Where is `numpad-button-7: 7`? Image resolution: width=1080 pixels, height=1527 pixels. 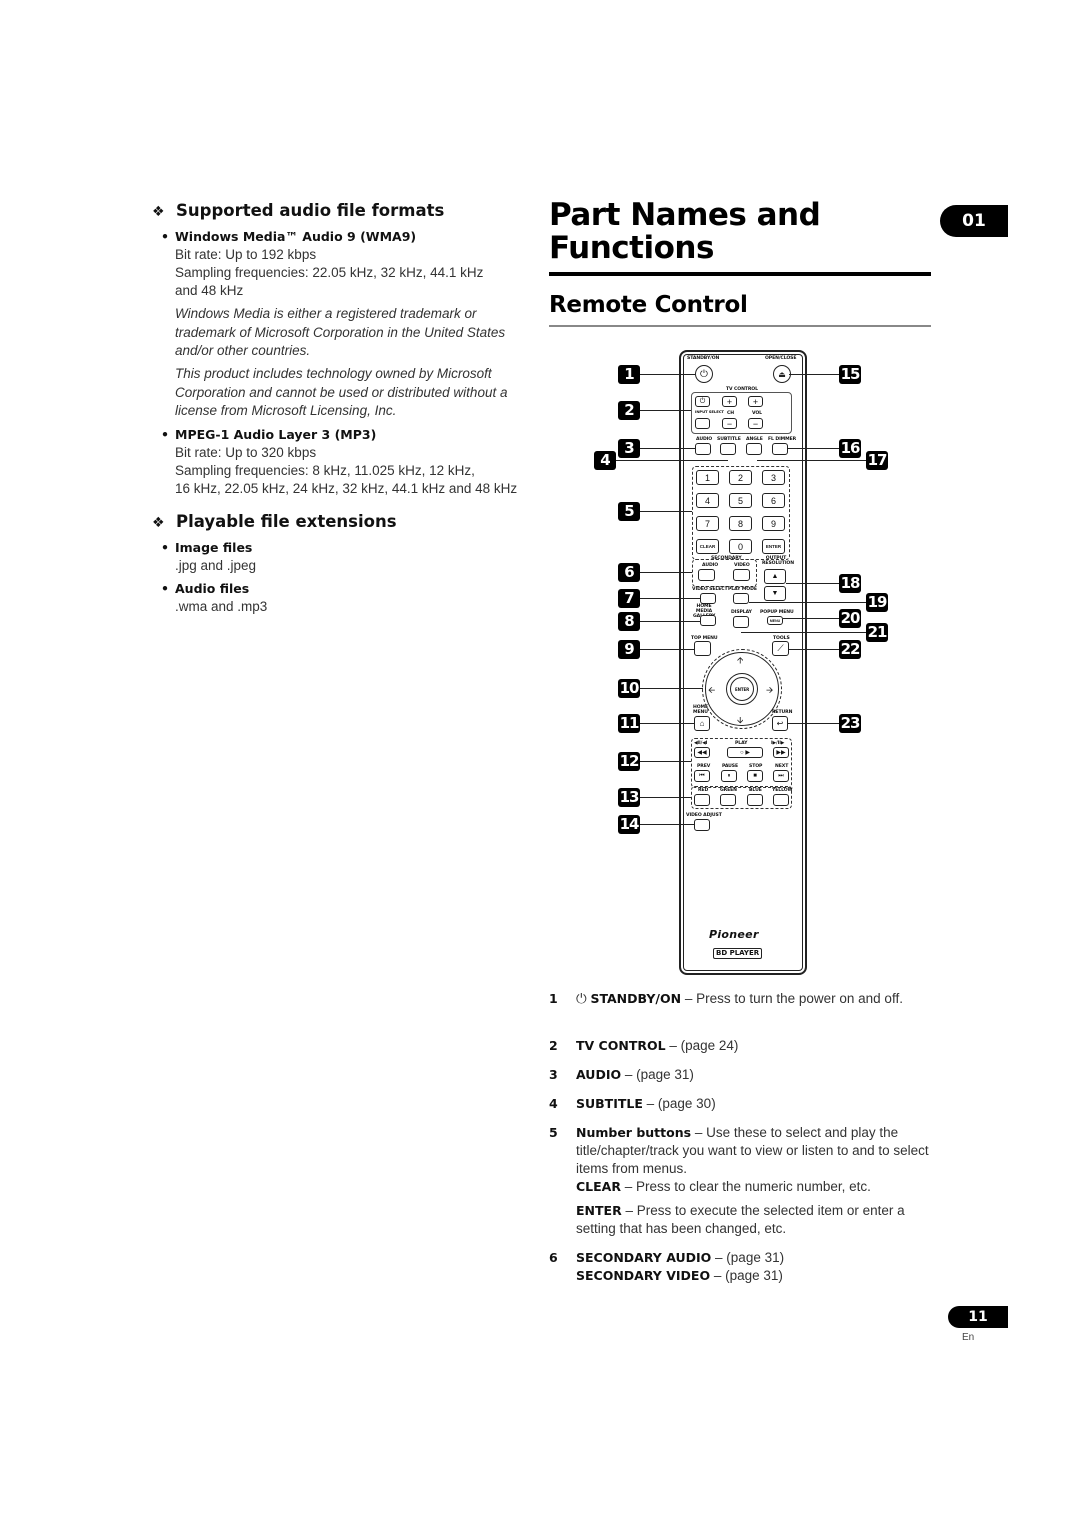 numpad-button-7: 7 is located at coordinates (707, 523).